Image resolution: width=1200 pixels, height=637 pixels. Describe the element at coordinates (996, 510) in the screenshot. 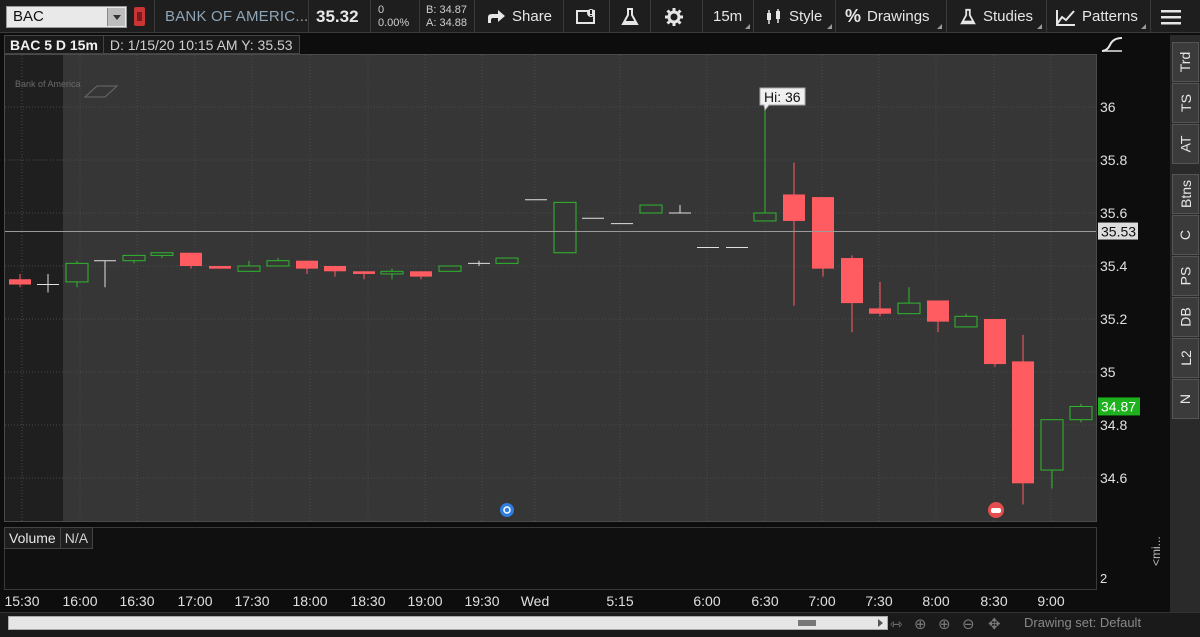

I see `phone-icon` at that location.